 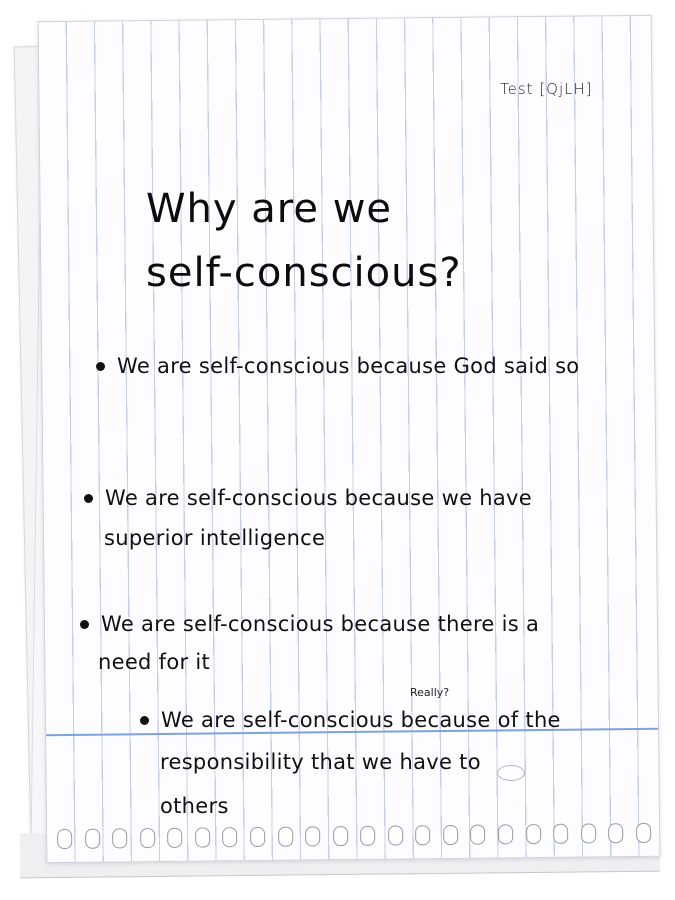 What do you see at coordinates (269, 209) in the screenshot?
I see `page-title-line-1: Why are we` at bounding box center [269, 209].